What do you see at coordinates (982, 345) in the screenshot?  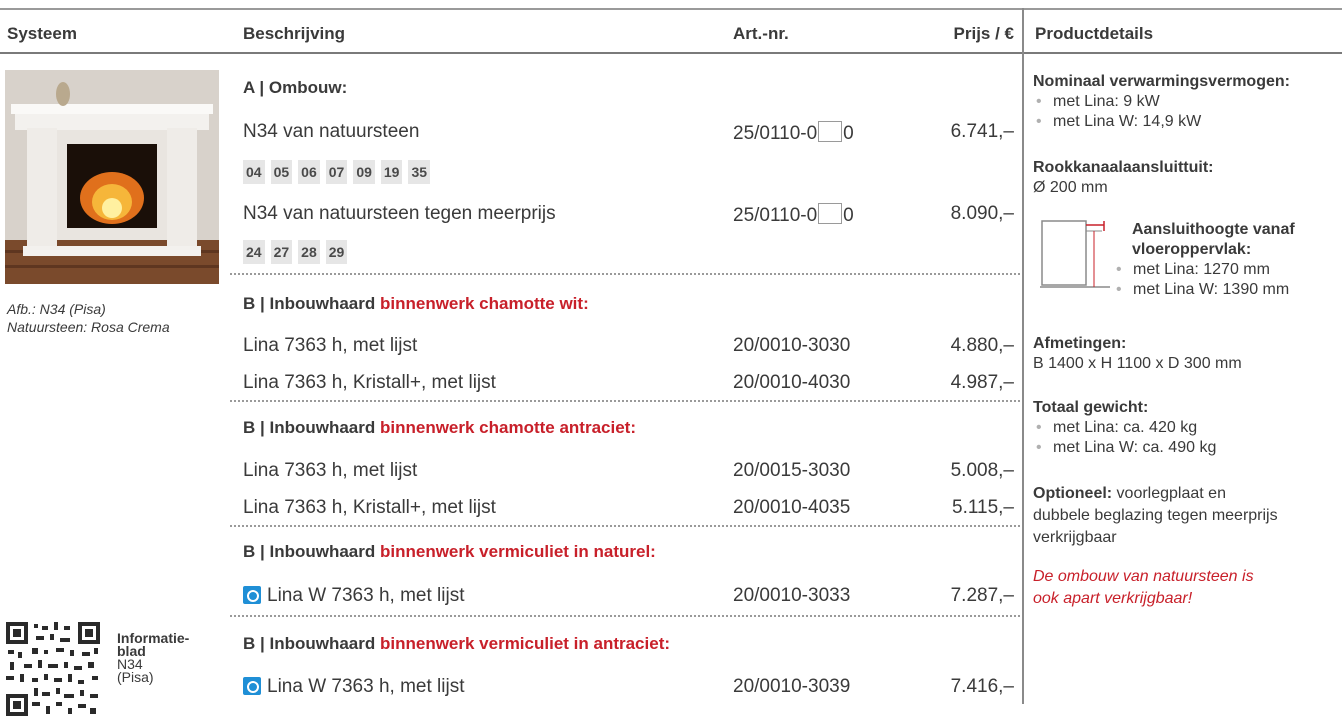 I see `b1-row-1-price: 4.880,–` at bounding box center [982, 345].